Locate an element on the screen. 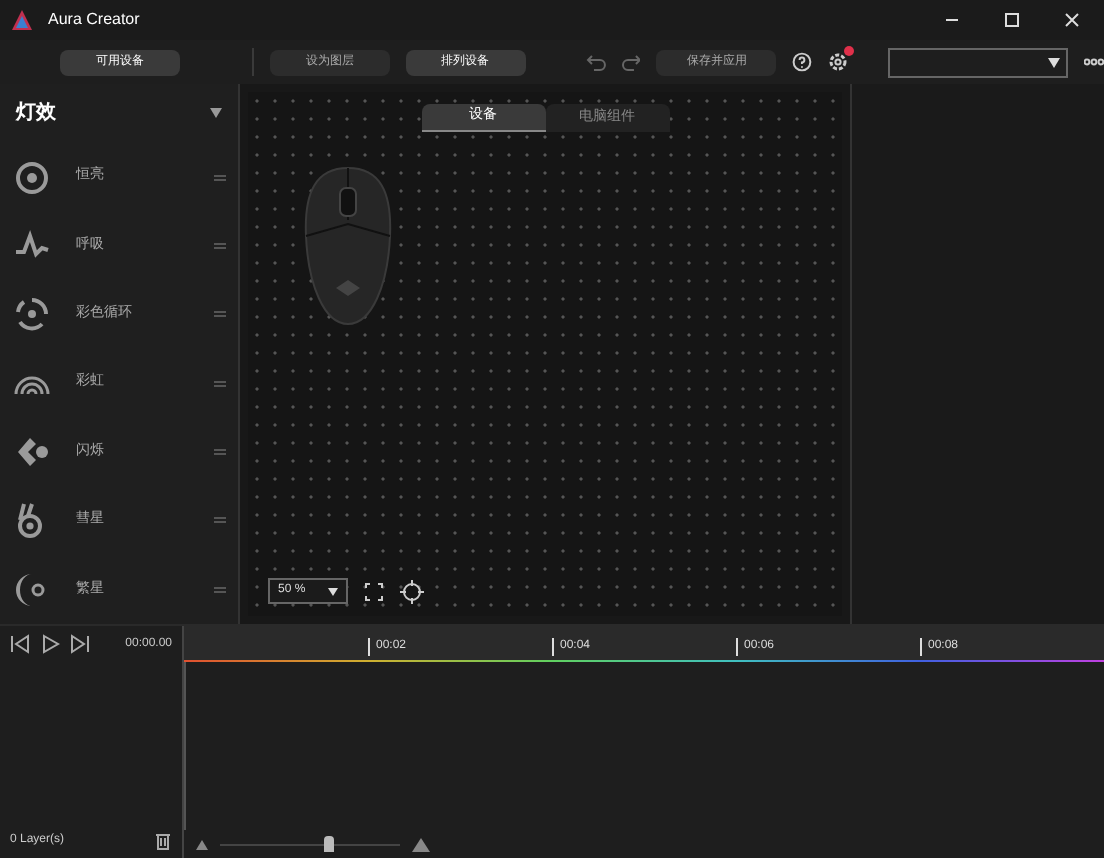 This screenshot has width=1104, height=858. trash-icon is located at coordinates (163, 841).